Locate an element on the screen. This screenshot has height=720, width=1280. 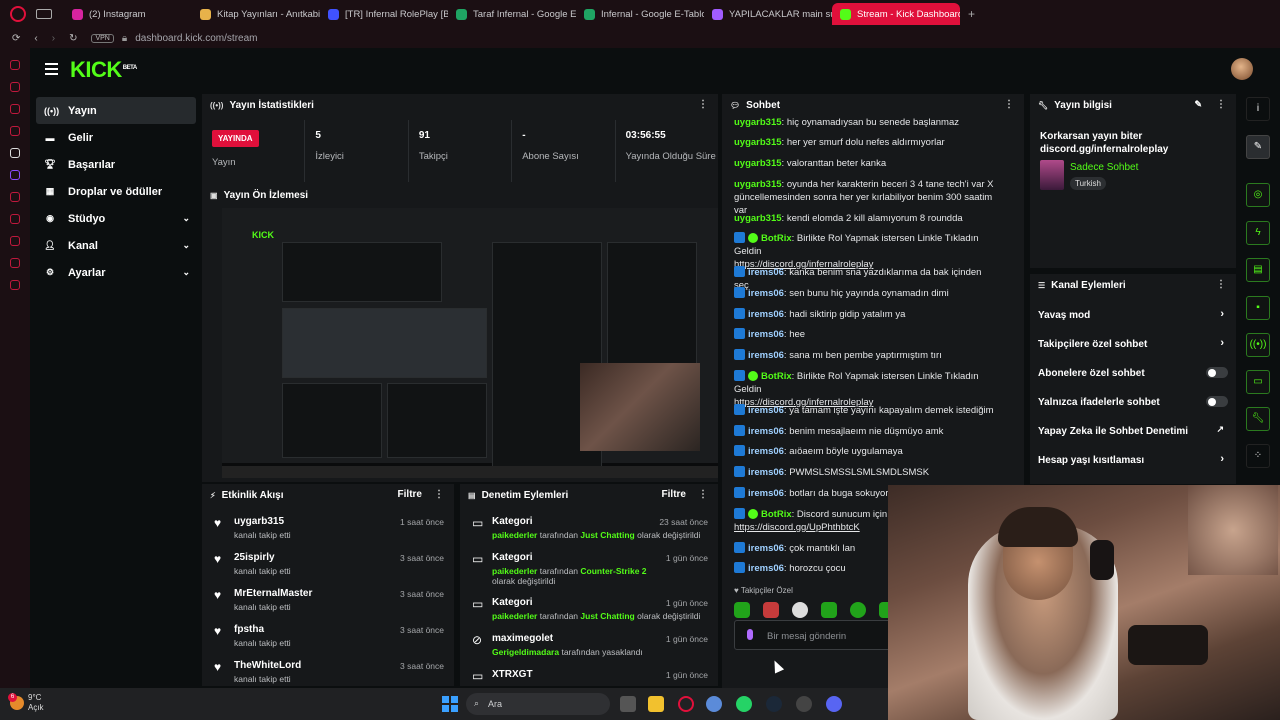
category-name: Sadece Sohbet is located at coordinates (1104, 167).